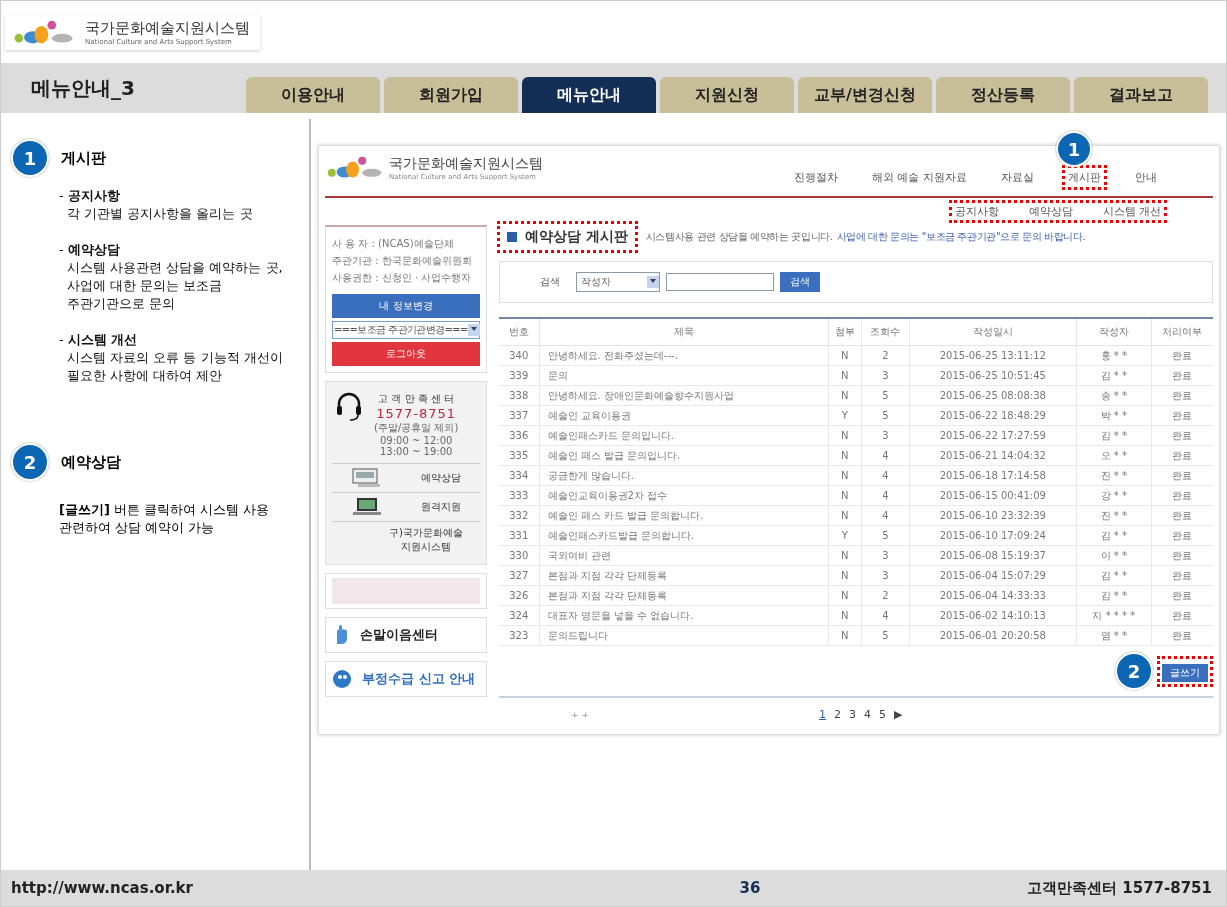 The width and height of the screenshot is (1227, 907). Describe the element at coordinates (519, 635) in the screenshot. I see `table-cell: 323` at that location.